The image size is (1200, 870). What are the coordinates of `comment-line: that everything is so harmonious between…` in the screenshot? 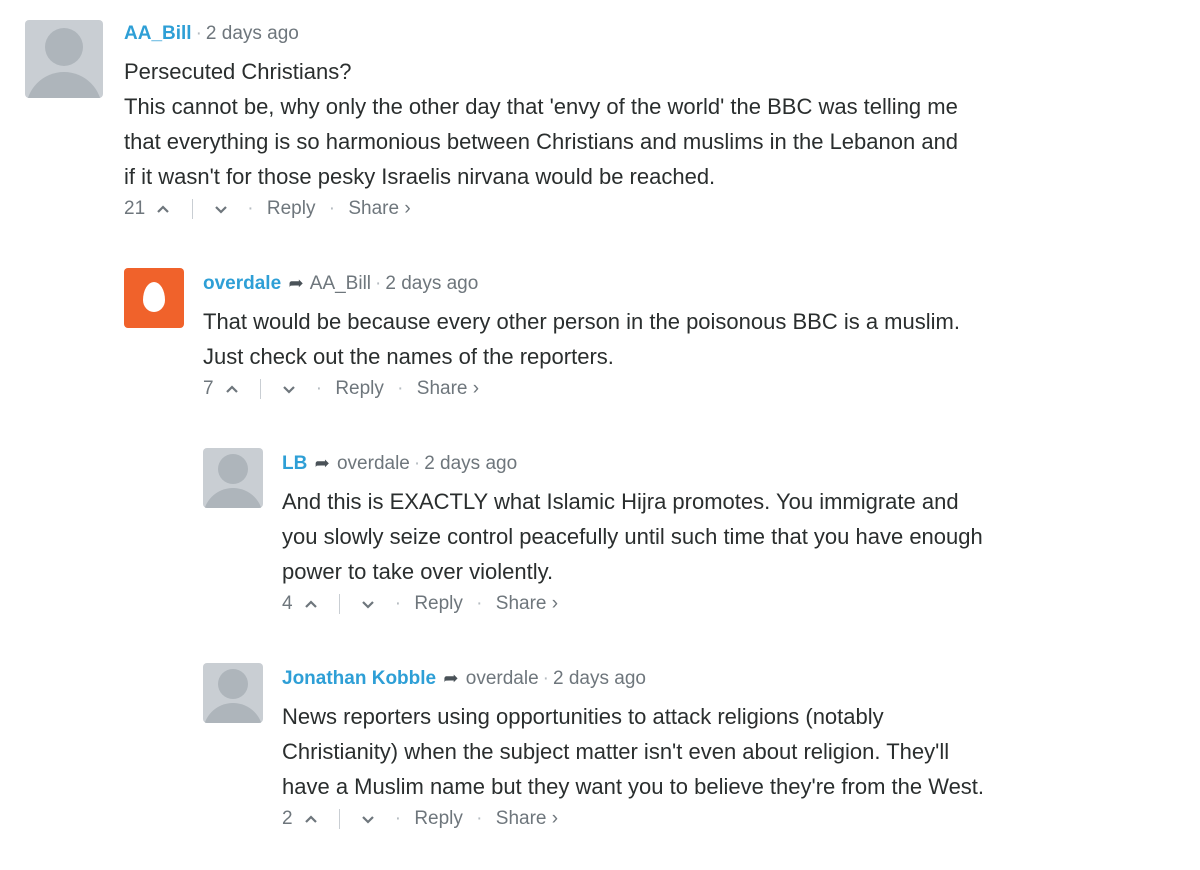 It's located at (541, 141).